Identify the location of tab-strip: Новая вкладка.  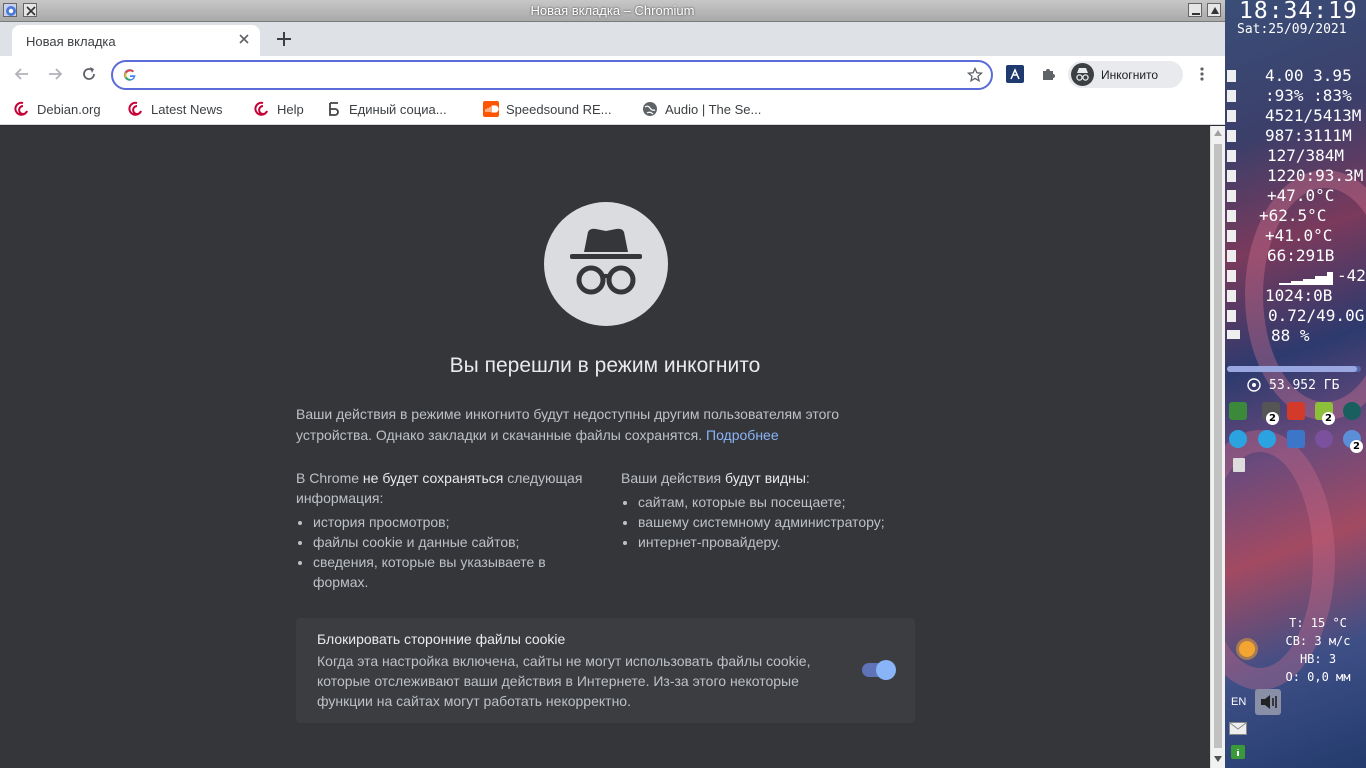
(612, 39).